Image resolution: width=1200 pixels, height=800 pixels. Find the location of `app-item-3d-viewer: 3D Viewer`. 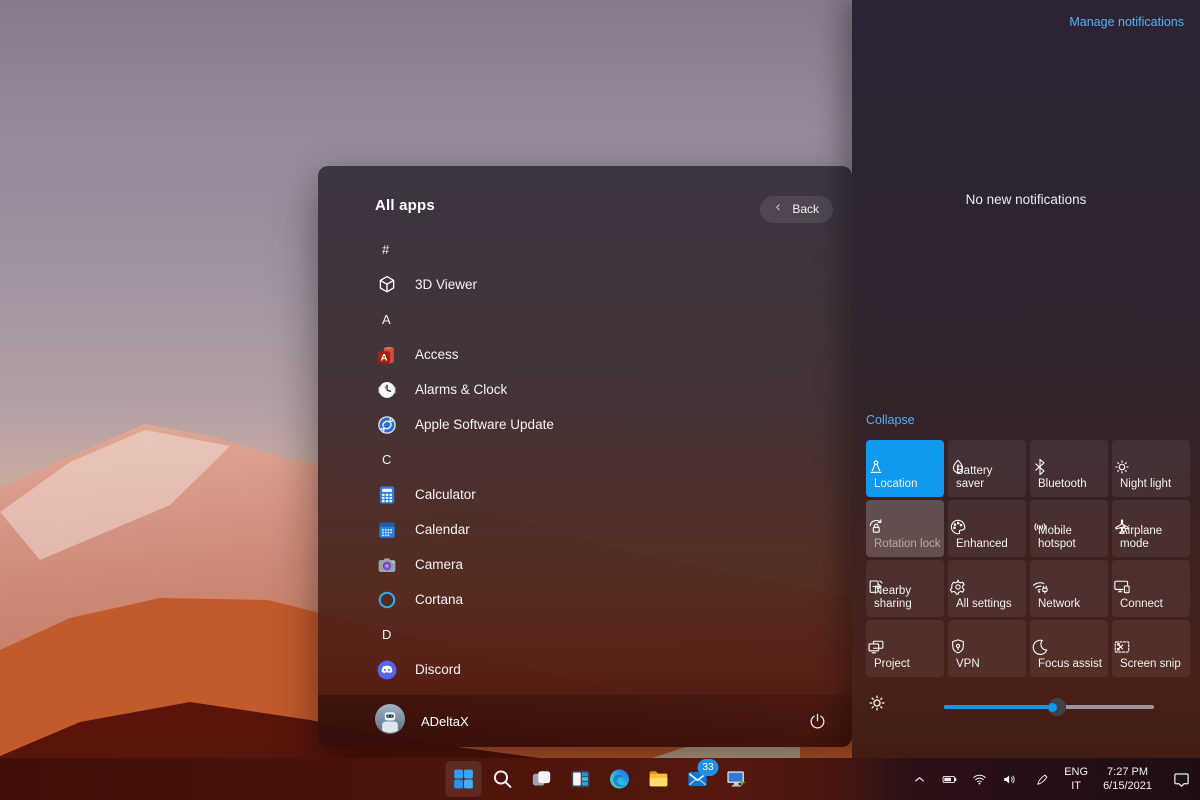

app-item-3d-viewer: 3D Viewer is located at coordinates (603, 284).